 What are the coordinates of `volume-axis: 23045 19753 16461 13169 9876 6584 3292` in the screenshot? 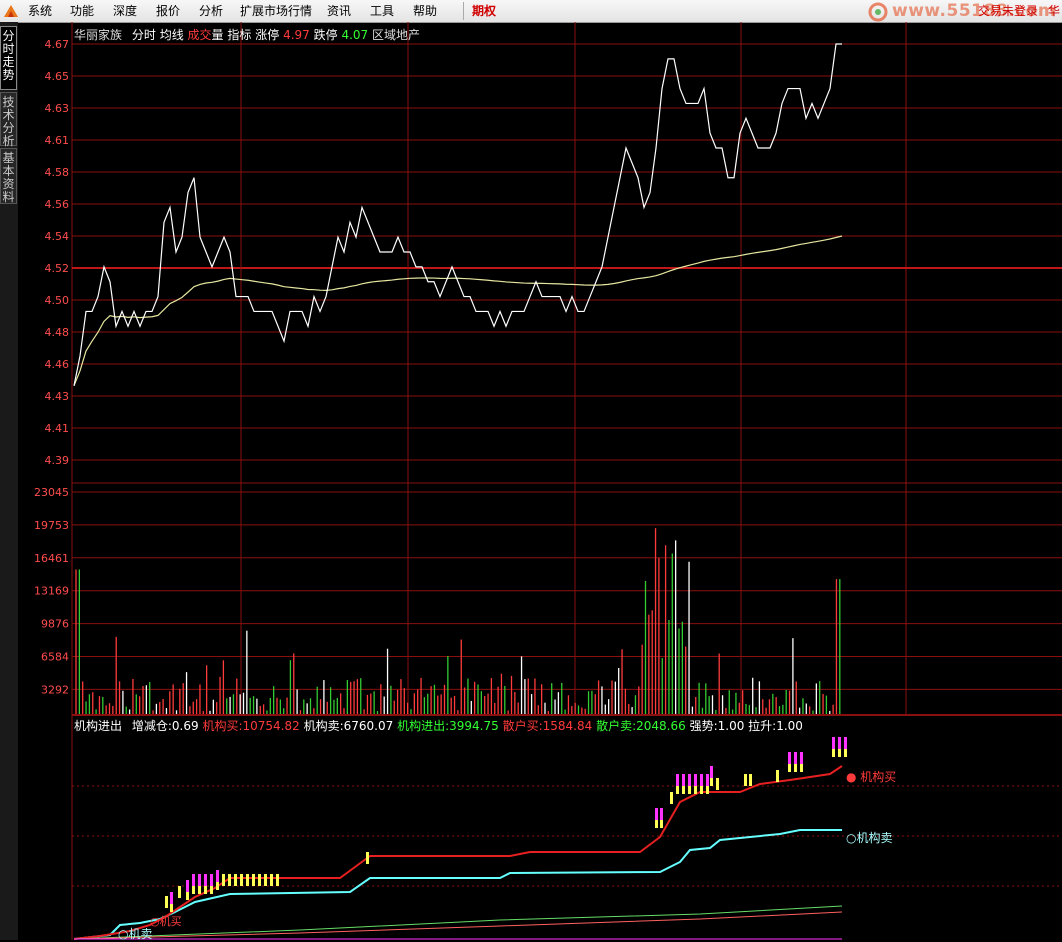 It's located at (51, 591).